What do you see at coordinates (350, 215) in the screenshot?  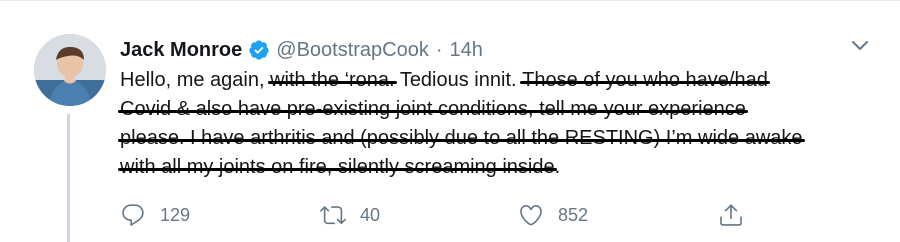 I see `retweet-button: 40` at bounding box center [350, 215].